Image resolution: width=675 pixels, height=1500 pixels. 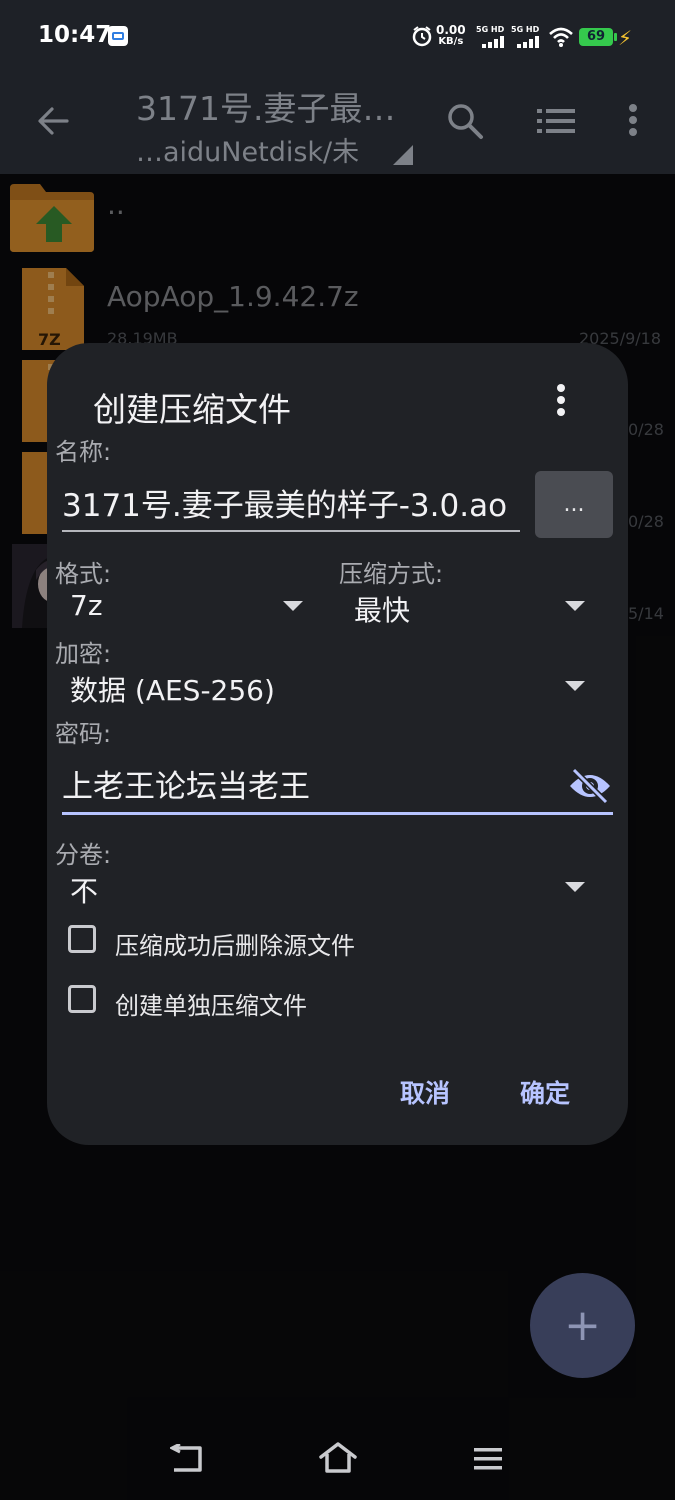 What do you see at coordinates (118, 36) in the screenshot?
I see `notification-app-icon` at bounding box center [118, 36].